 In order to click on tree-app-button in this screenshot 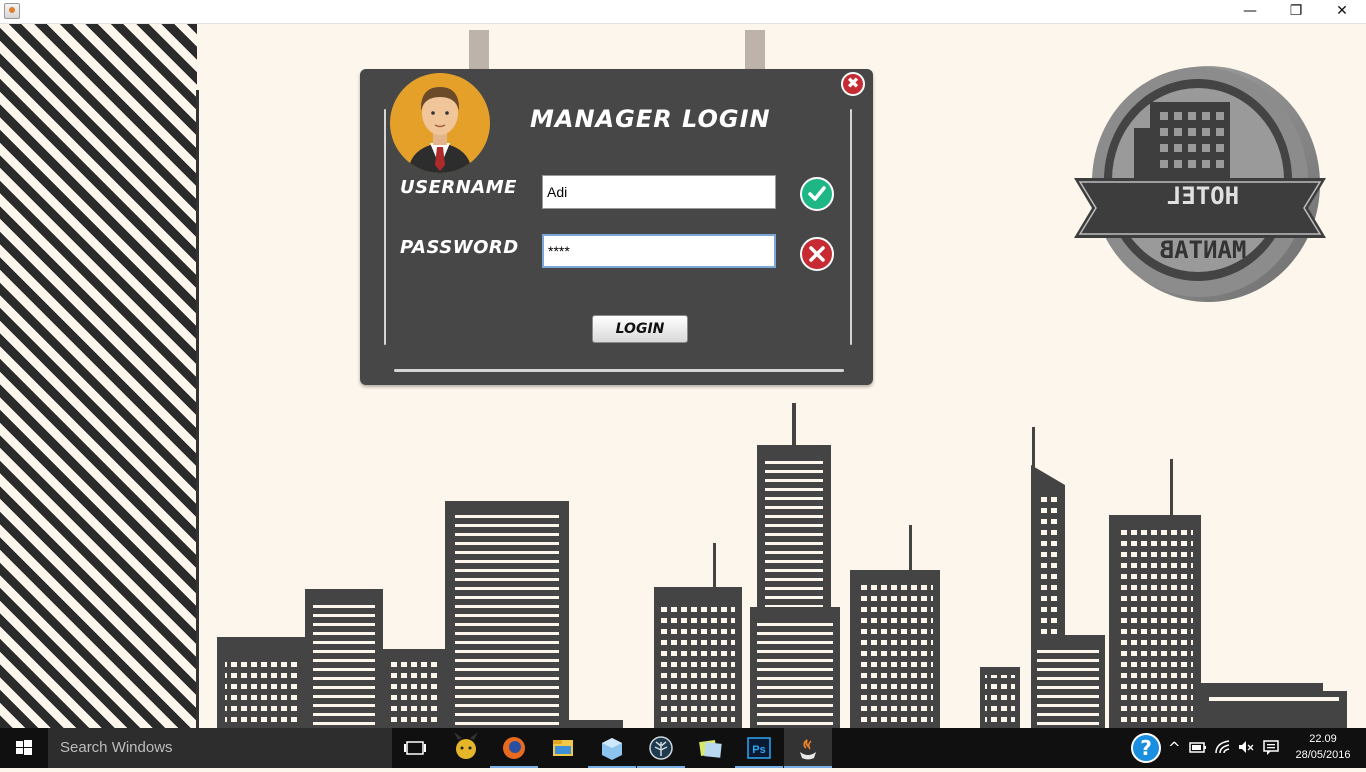, I will do `click(661, 748)`.